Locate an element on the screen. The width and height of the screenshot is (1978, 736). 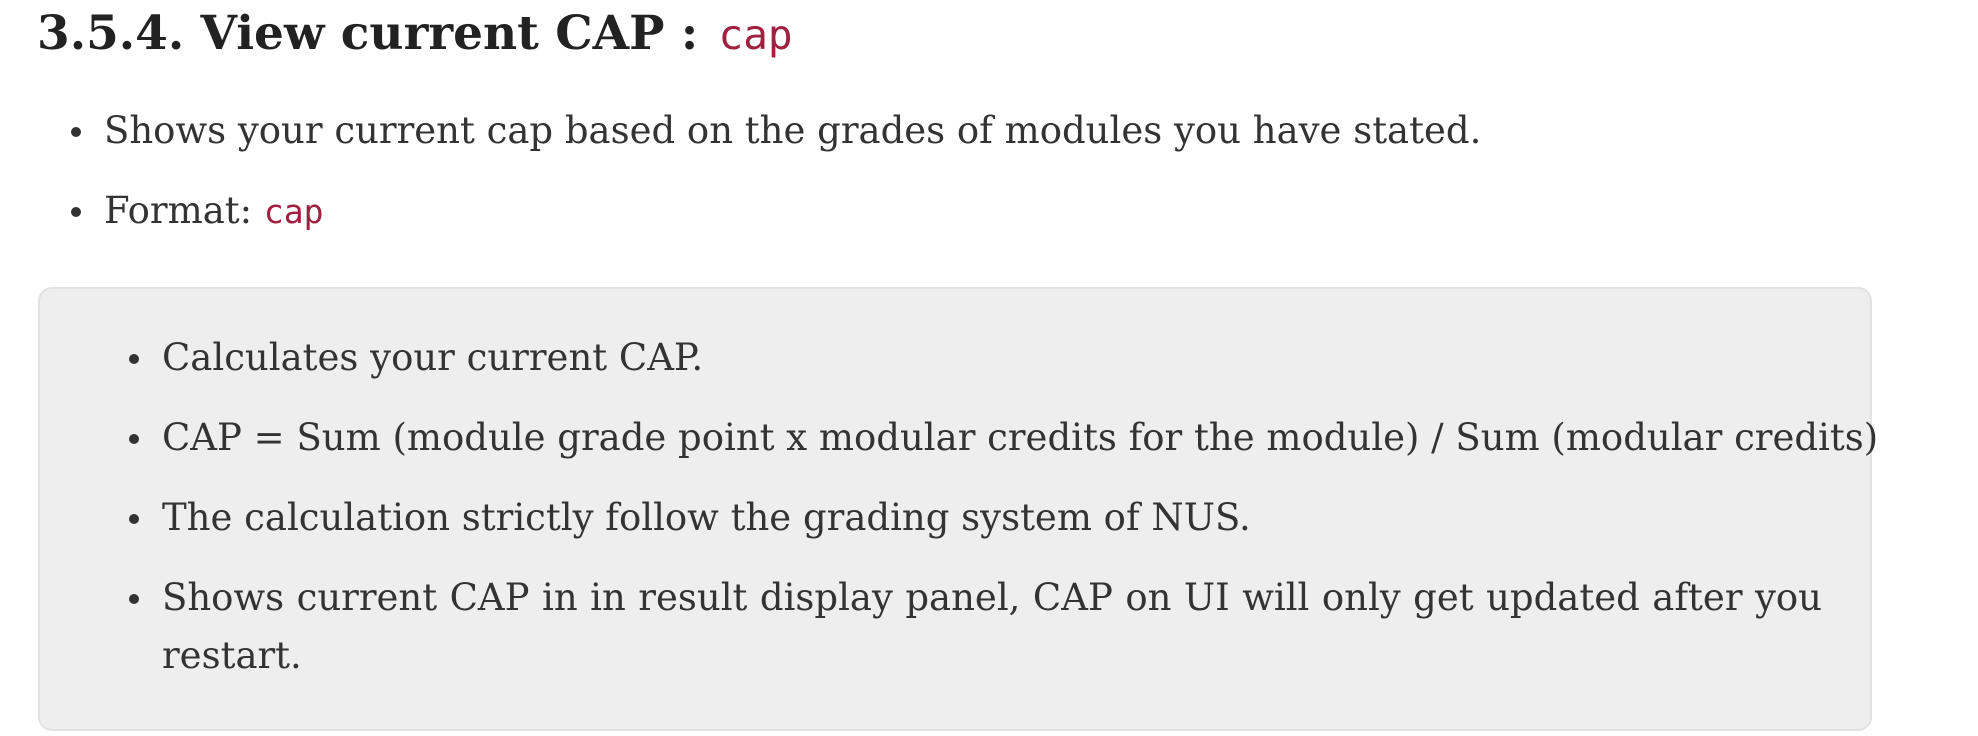
heading-command-code: cap is located at coordinates (755, 35).